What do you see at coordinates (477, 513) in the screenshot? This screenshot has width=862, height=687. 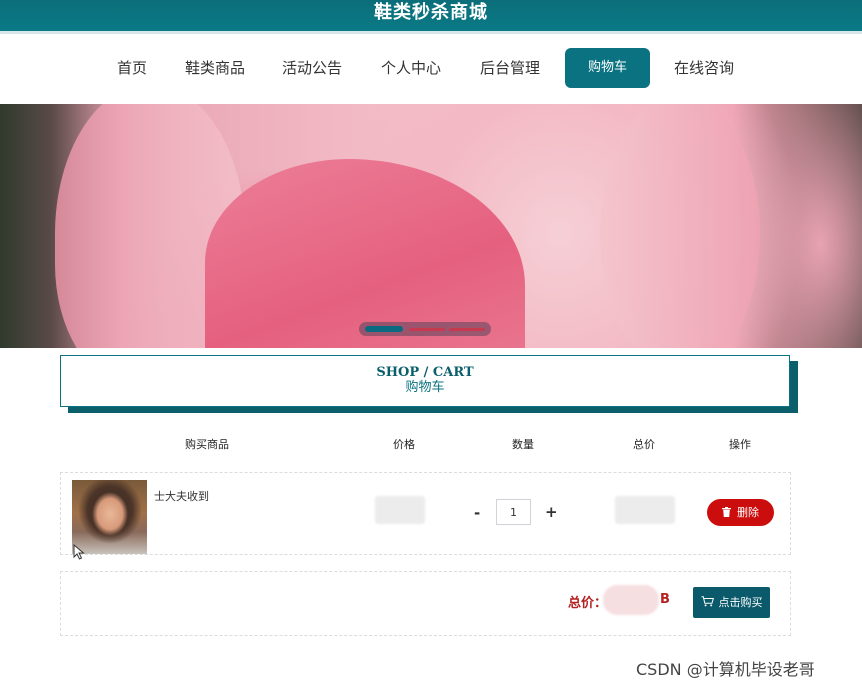 I see `quantity-decrease-button: -` at bounding box center [477, 513].